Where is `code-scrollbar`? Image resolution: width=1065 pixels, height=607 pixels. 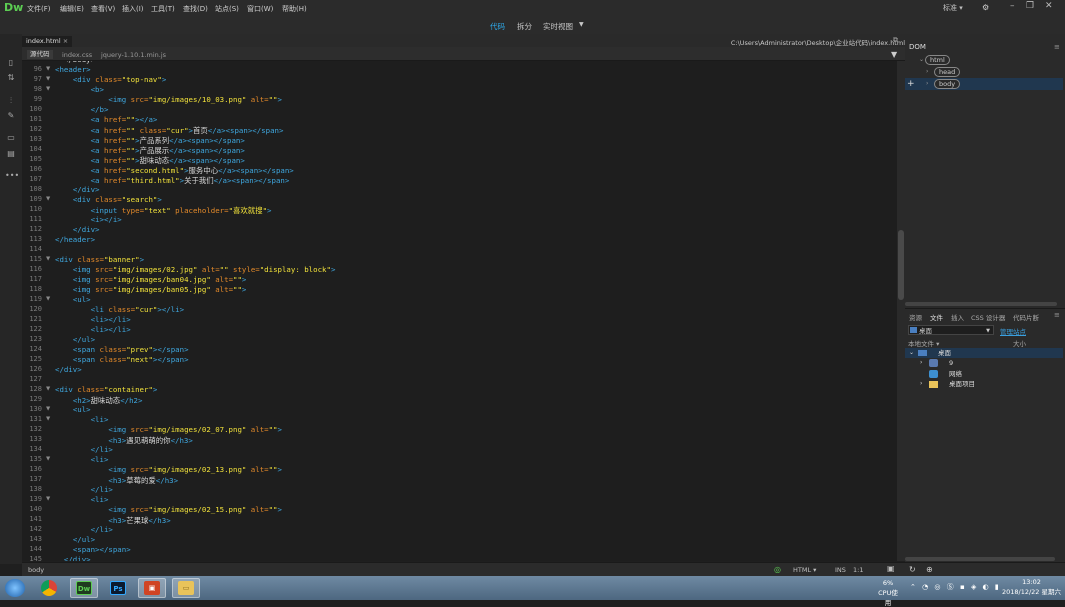 code-scrollbar is located at coordinates (901, 311).